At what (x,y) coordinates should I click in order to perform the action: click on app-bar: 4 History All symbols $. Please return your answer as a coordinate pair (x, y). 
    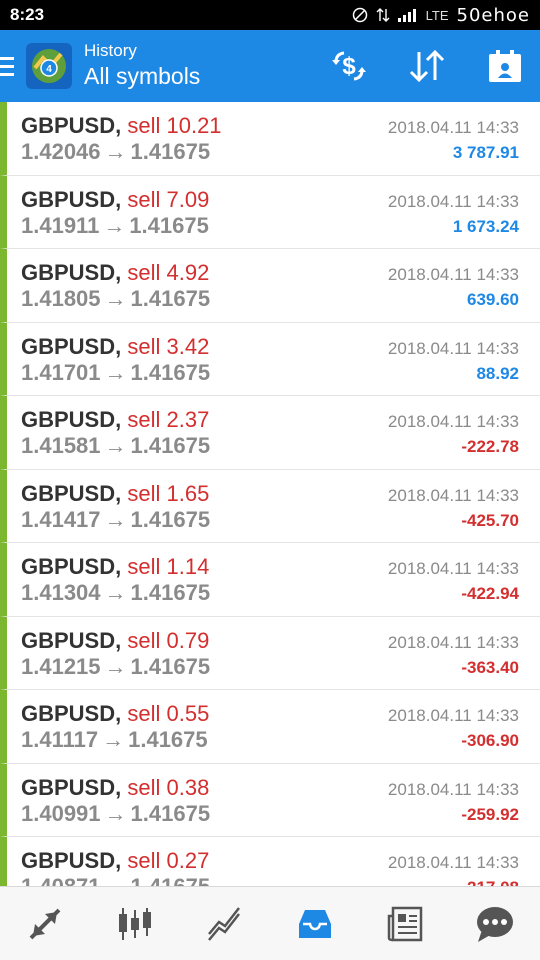
    Looking at the image, I should click on (270, 66).